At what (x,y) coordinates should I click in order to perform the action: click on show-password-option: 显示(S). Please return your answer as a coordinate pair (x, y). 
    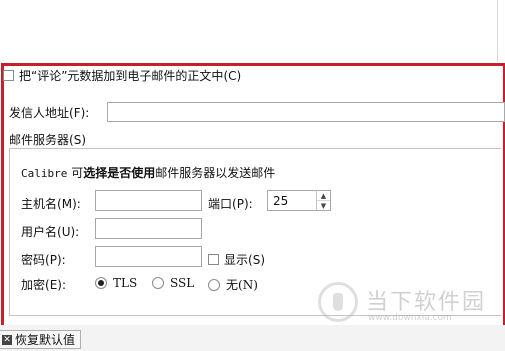
    Looking at the image, I should click on (236, 259).